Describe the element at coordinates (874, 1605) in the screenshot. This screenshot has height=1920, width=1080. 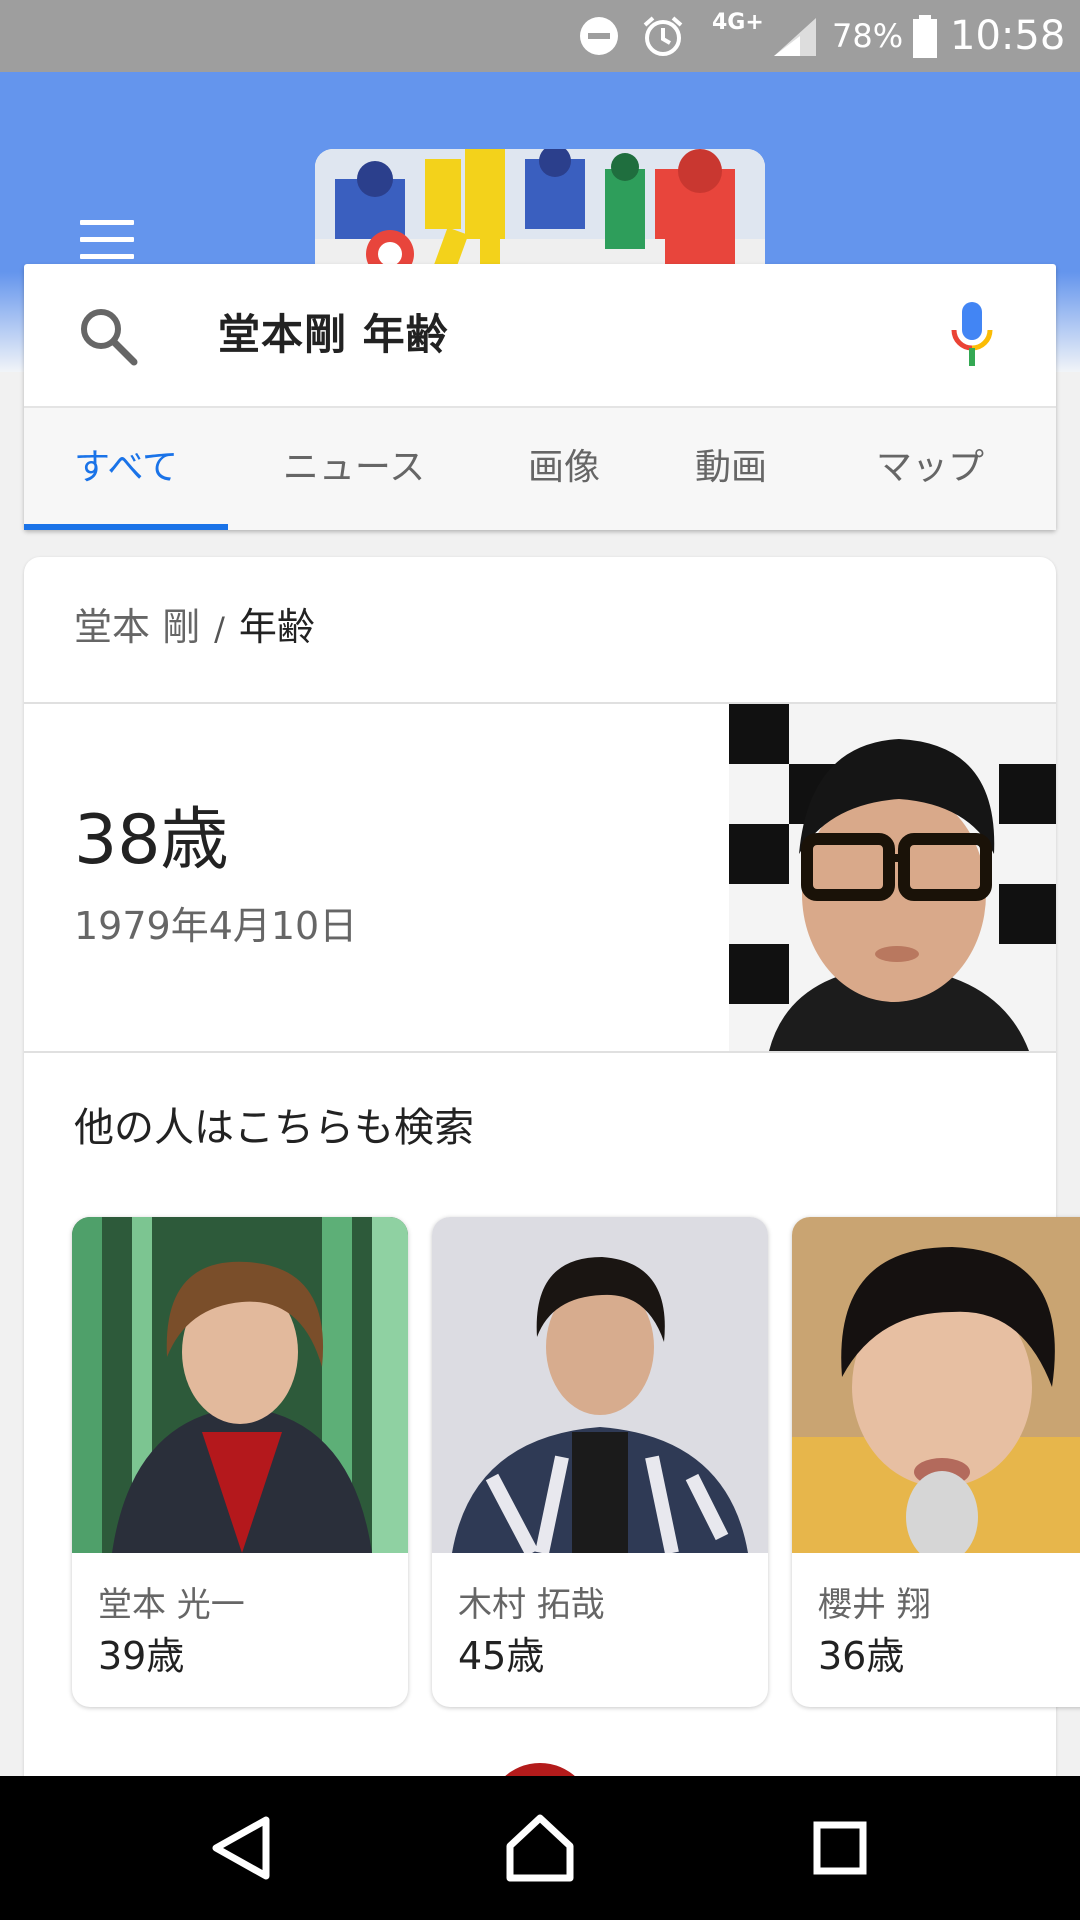
I see `person-name: 櫻井 翔` at that location.